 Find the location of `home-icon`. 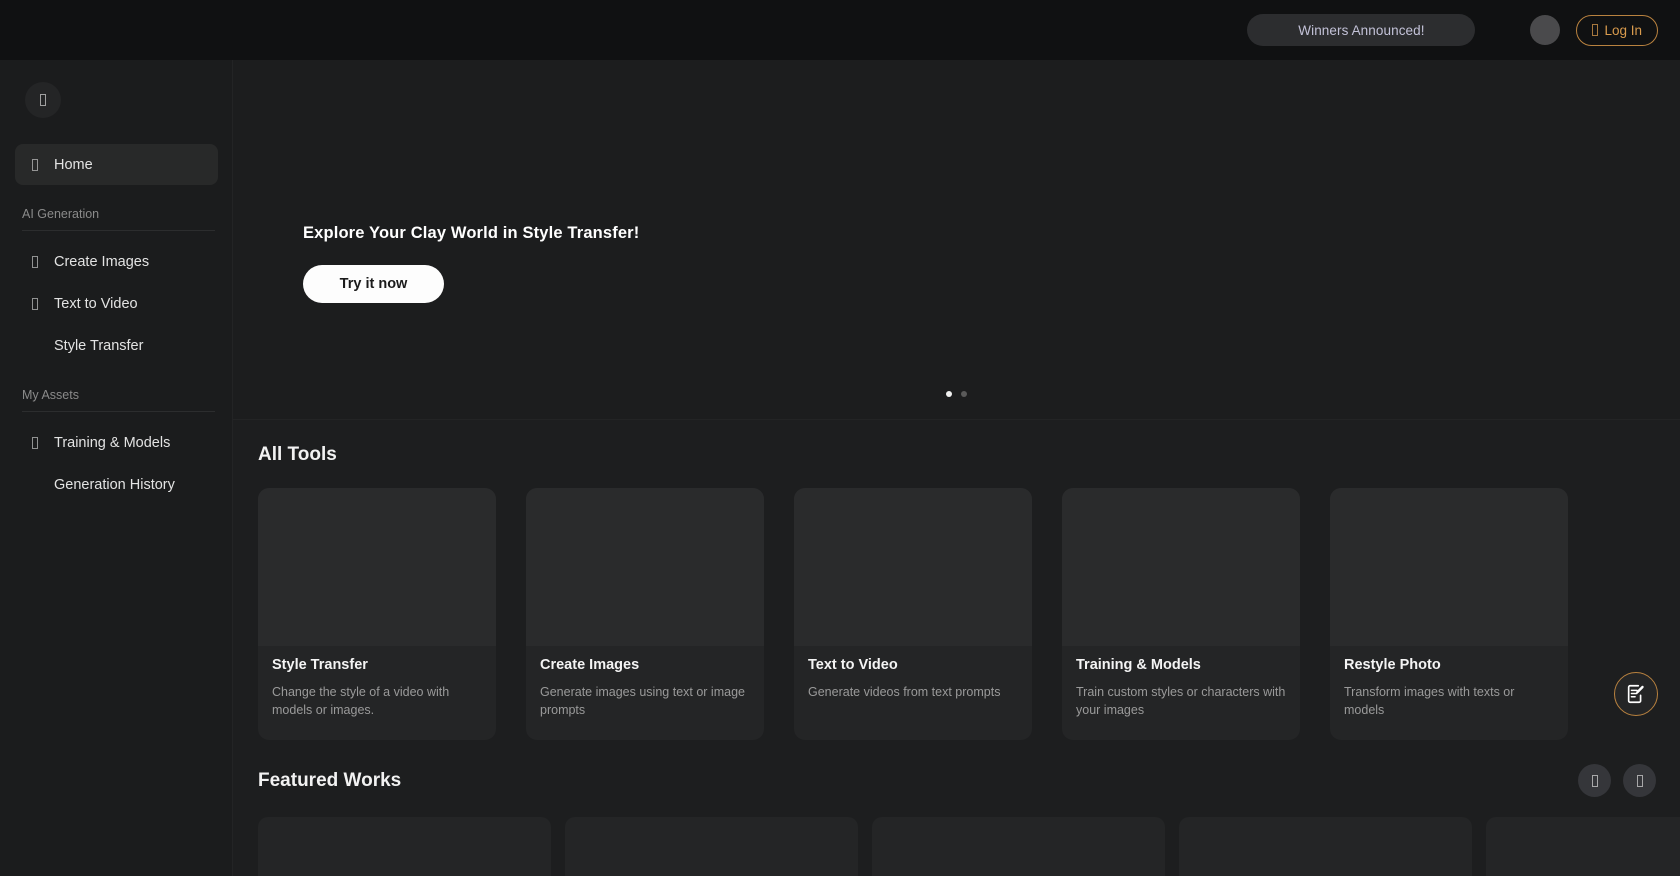

home-icon is located at coordinates (35, 164).